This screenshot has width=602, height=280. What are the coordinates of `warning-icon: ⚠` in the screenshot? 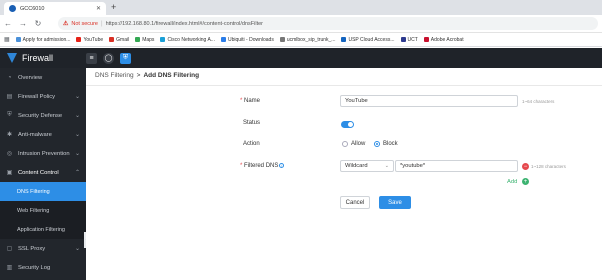 It's located at (65, 23).